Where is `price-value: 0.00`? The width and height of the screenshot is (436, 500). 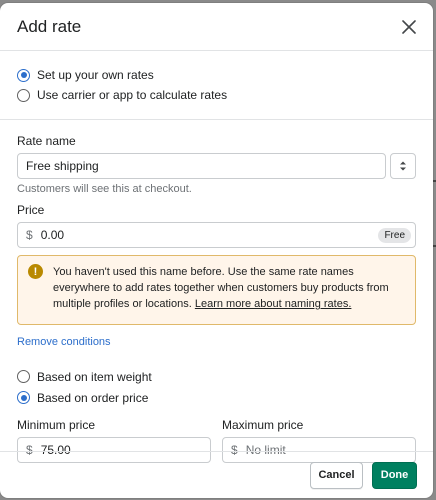
price-value: 0.00 is located at coordinates (52, 235).